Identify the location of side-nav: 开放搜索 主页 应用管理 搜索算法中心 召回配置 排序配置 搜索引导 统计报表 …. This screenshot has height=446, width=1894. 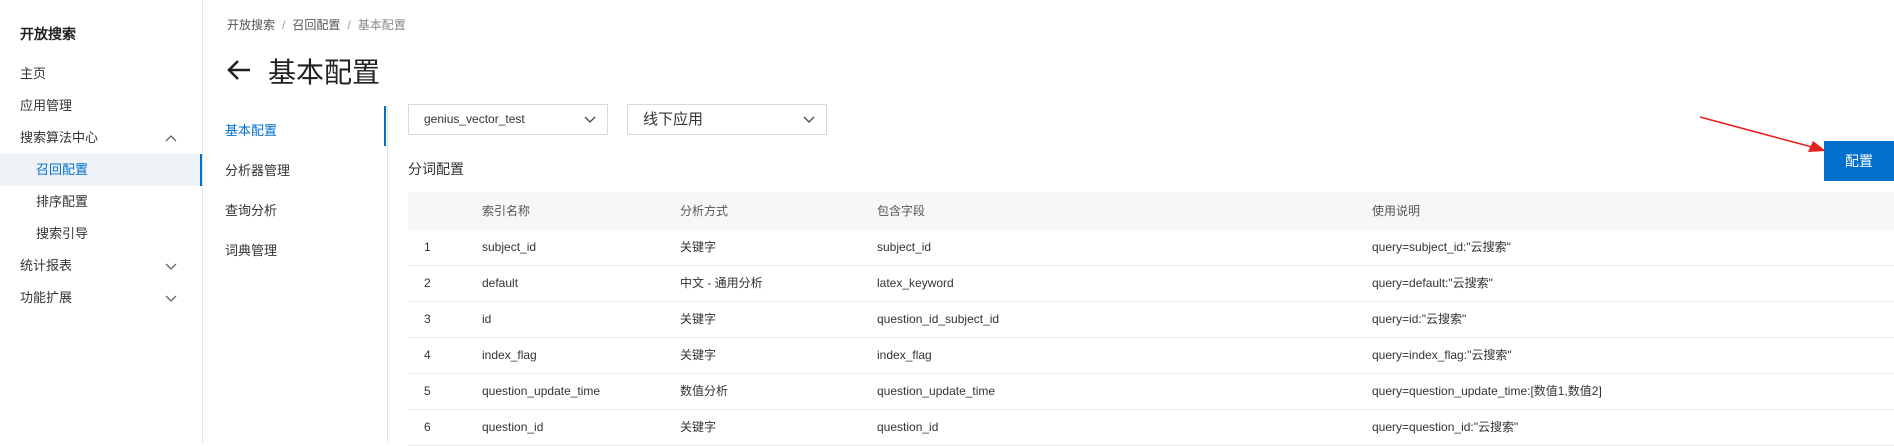
(101, 221).